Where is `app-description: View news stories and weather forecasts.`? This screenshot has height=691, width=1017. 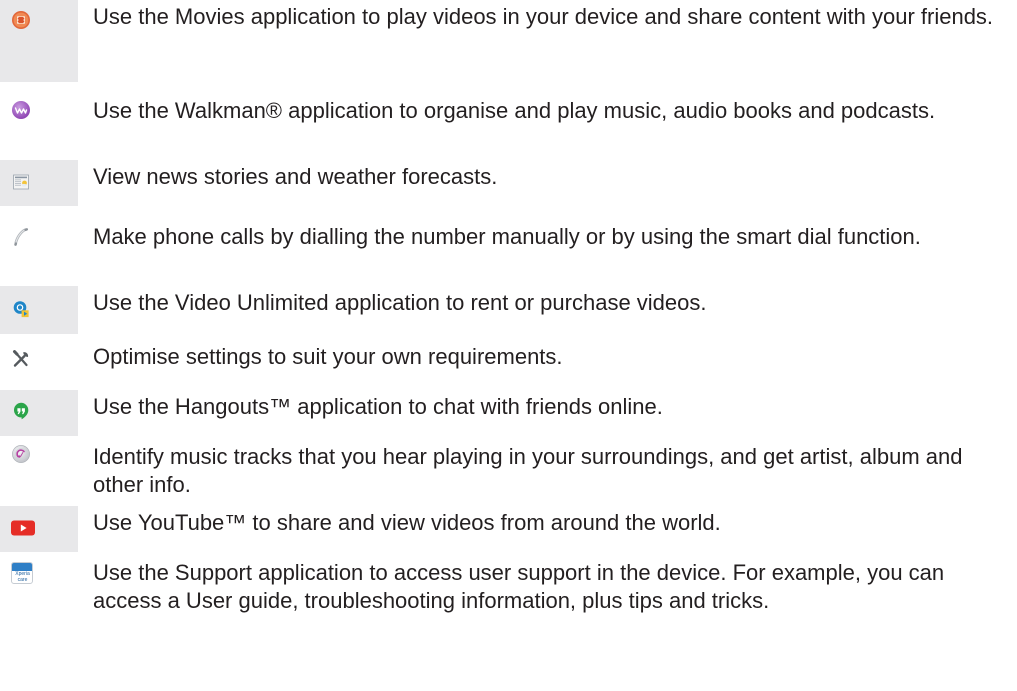
app-description: View news stories and weather forecasts. is located at coordinates (295, 176).